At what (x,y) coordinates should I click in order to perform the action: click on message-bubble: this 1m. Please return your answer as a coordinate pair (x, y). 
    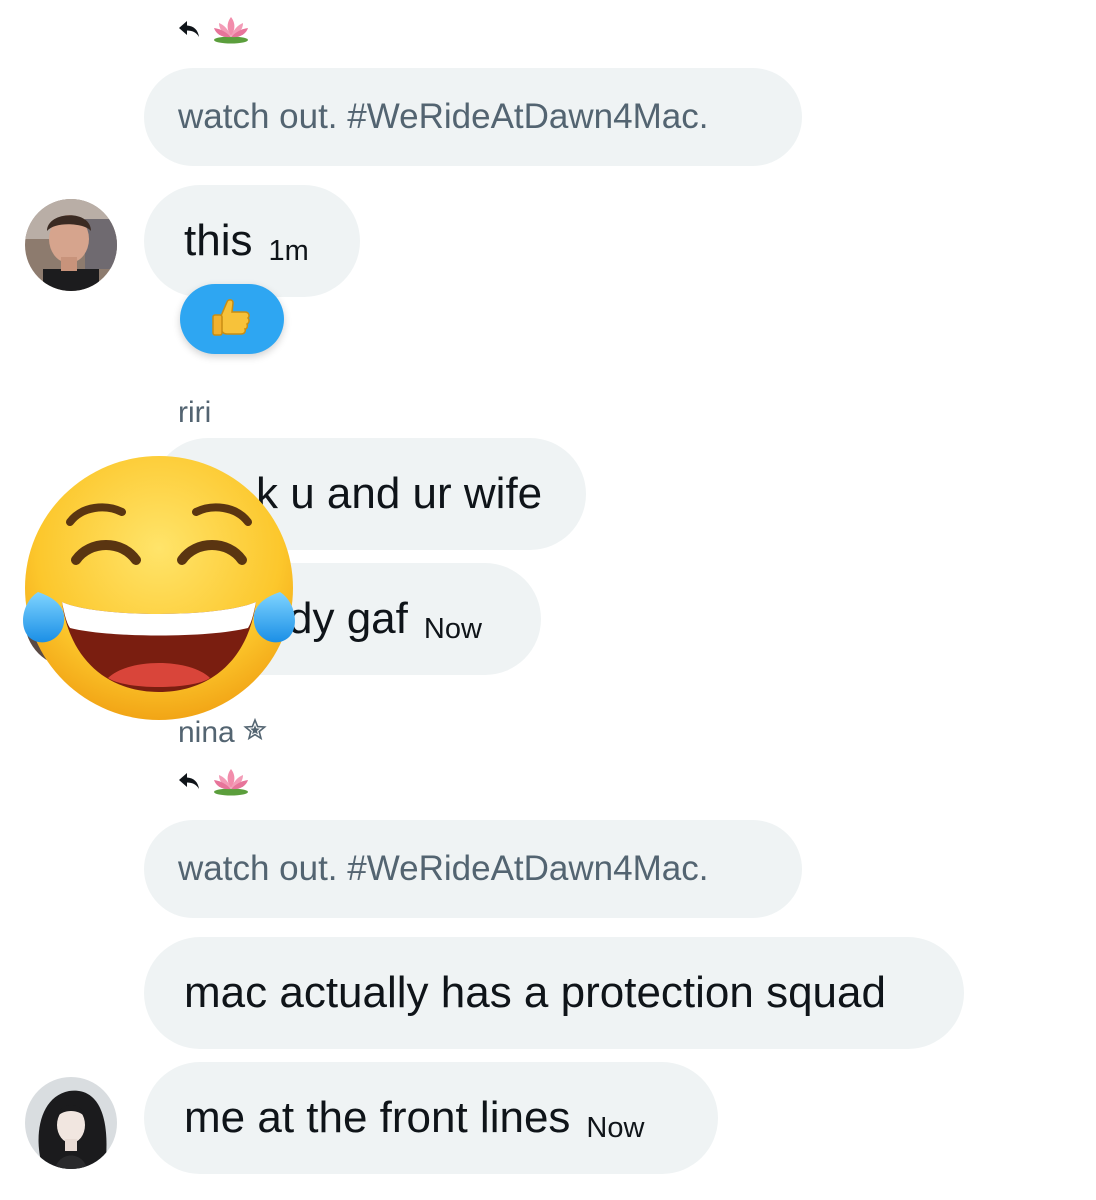
    Looking at the image, I should click on (252, 241).